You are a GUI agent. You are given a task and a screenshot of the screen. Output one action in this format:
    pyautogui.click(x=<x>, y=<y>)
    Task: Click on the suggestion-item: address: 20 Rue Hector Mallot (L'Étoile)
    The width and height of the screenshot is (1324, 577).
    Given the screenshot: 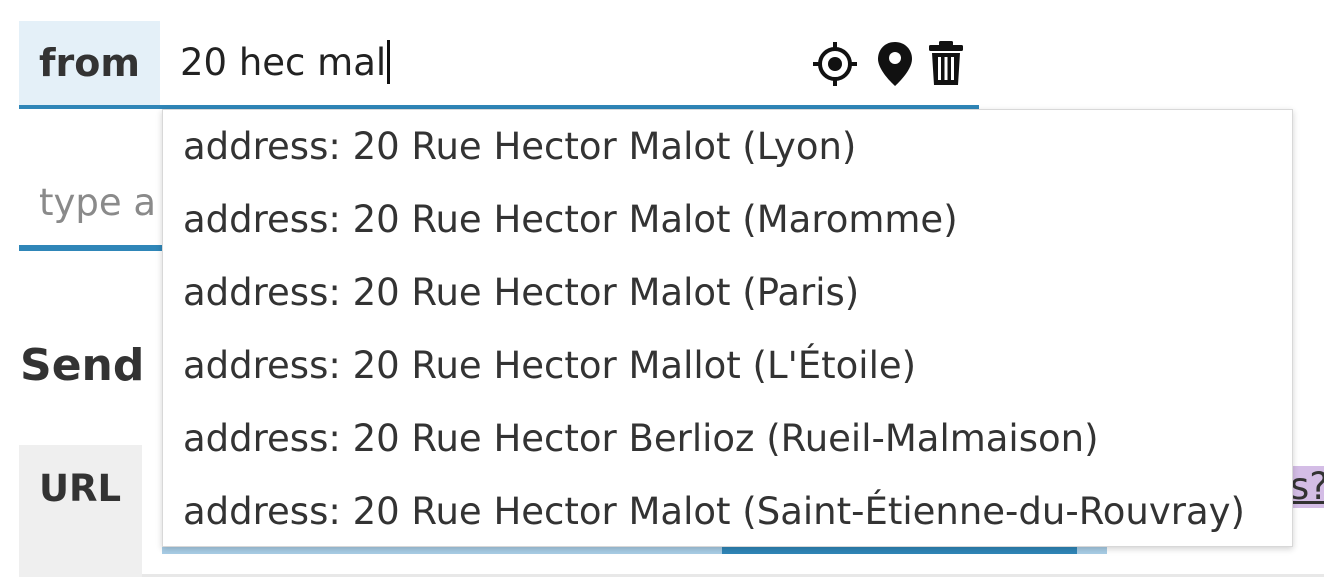 What is the action you would take?
    pyautogui.click(x=549, y=365)
    